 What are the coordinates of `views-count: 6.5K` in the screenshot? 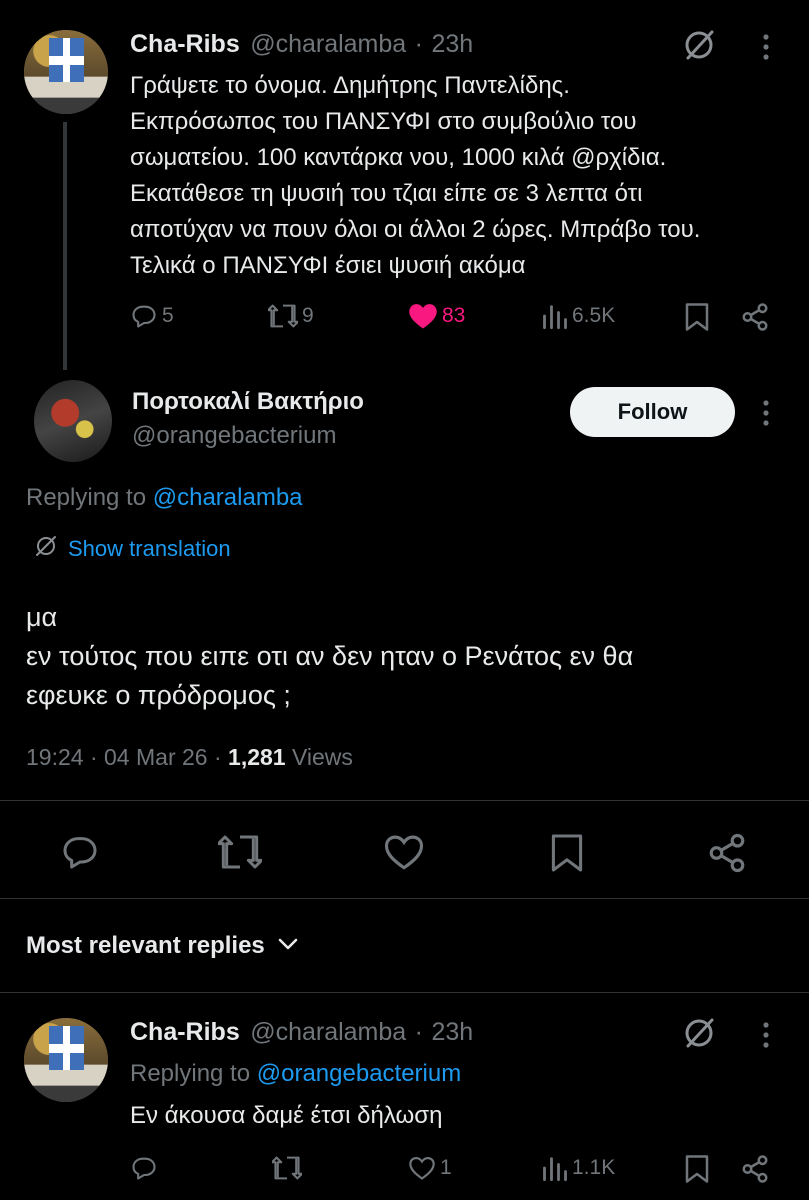 It's located at (594, 315).